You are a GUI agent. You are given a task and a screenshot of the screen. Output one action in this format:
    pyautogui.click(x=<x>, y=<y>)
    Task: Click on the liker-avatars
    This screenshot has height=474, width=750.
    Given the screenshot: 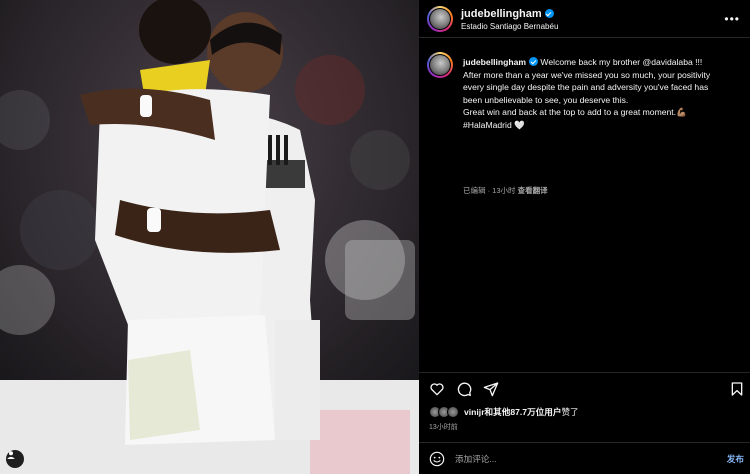 What is the action you would take?
    pyautogui.click(x=444, y=412)
    